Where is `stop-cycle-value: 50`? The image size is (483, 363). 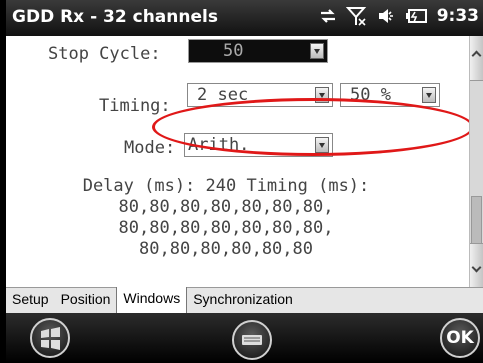
stop-cycle-value: 50 is located at coordinates (233, 51).